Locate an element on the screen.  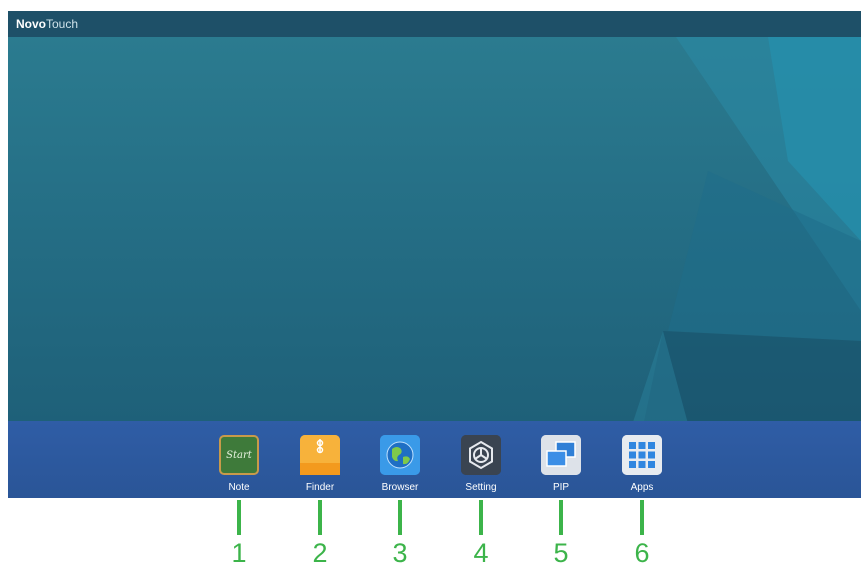
callout-3: 3 is located at coordinates (400, 532).